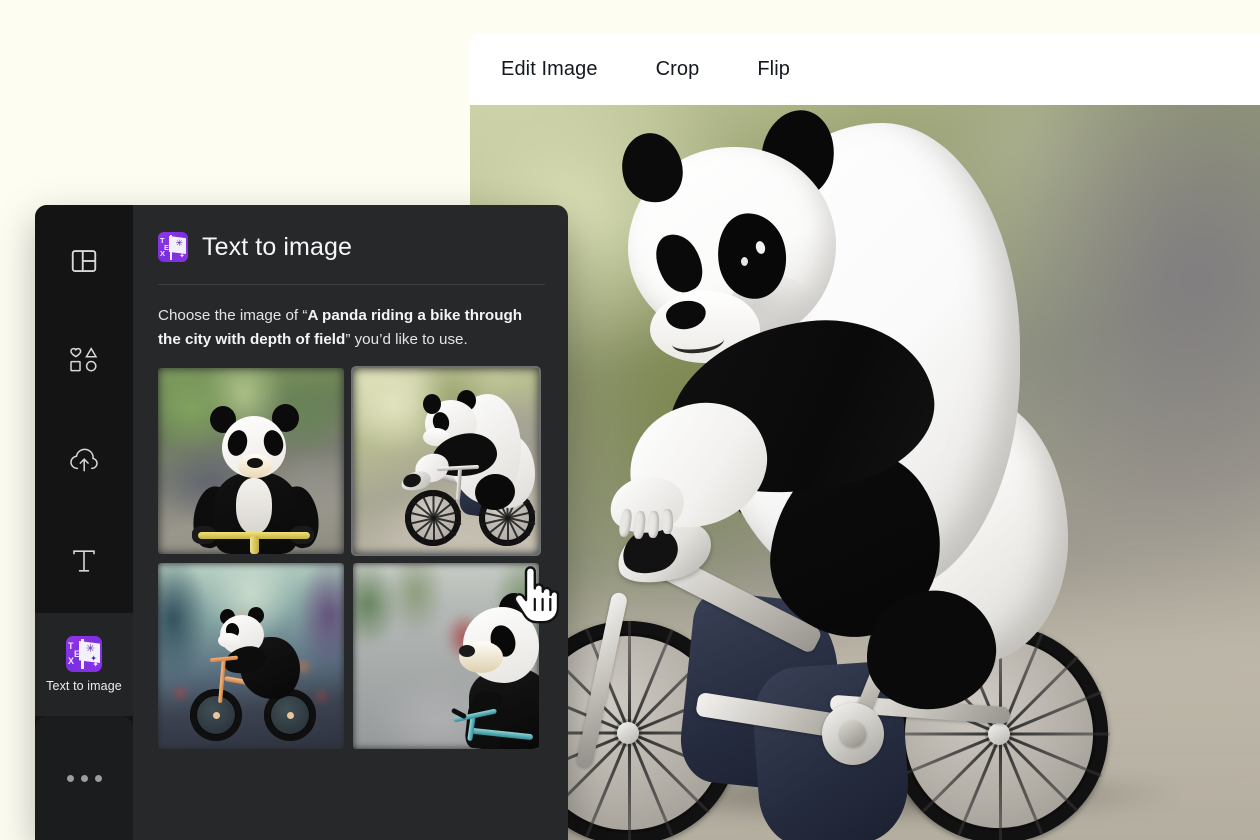 This screenshot has height=840, width=1260. I want to click on text-icon, so click(84, 561).